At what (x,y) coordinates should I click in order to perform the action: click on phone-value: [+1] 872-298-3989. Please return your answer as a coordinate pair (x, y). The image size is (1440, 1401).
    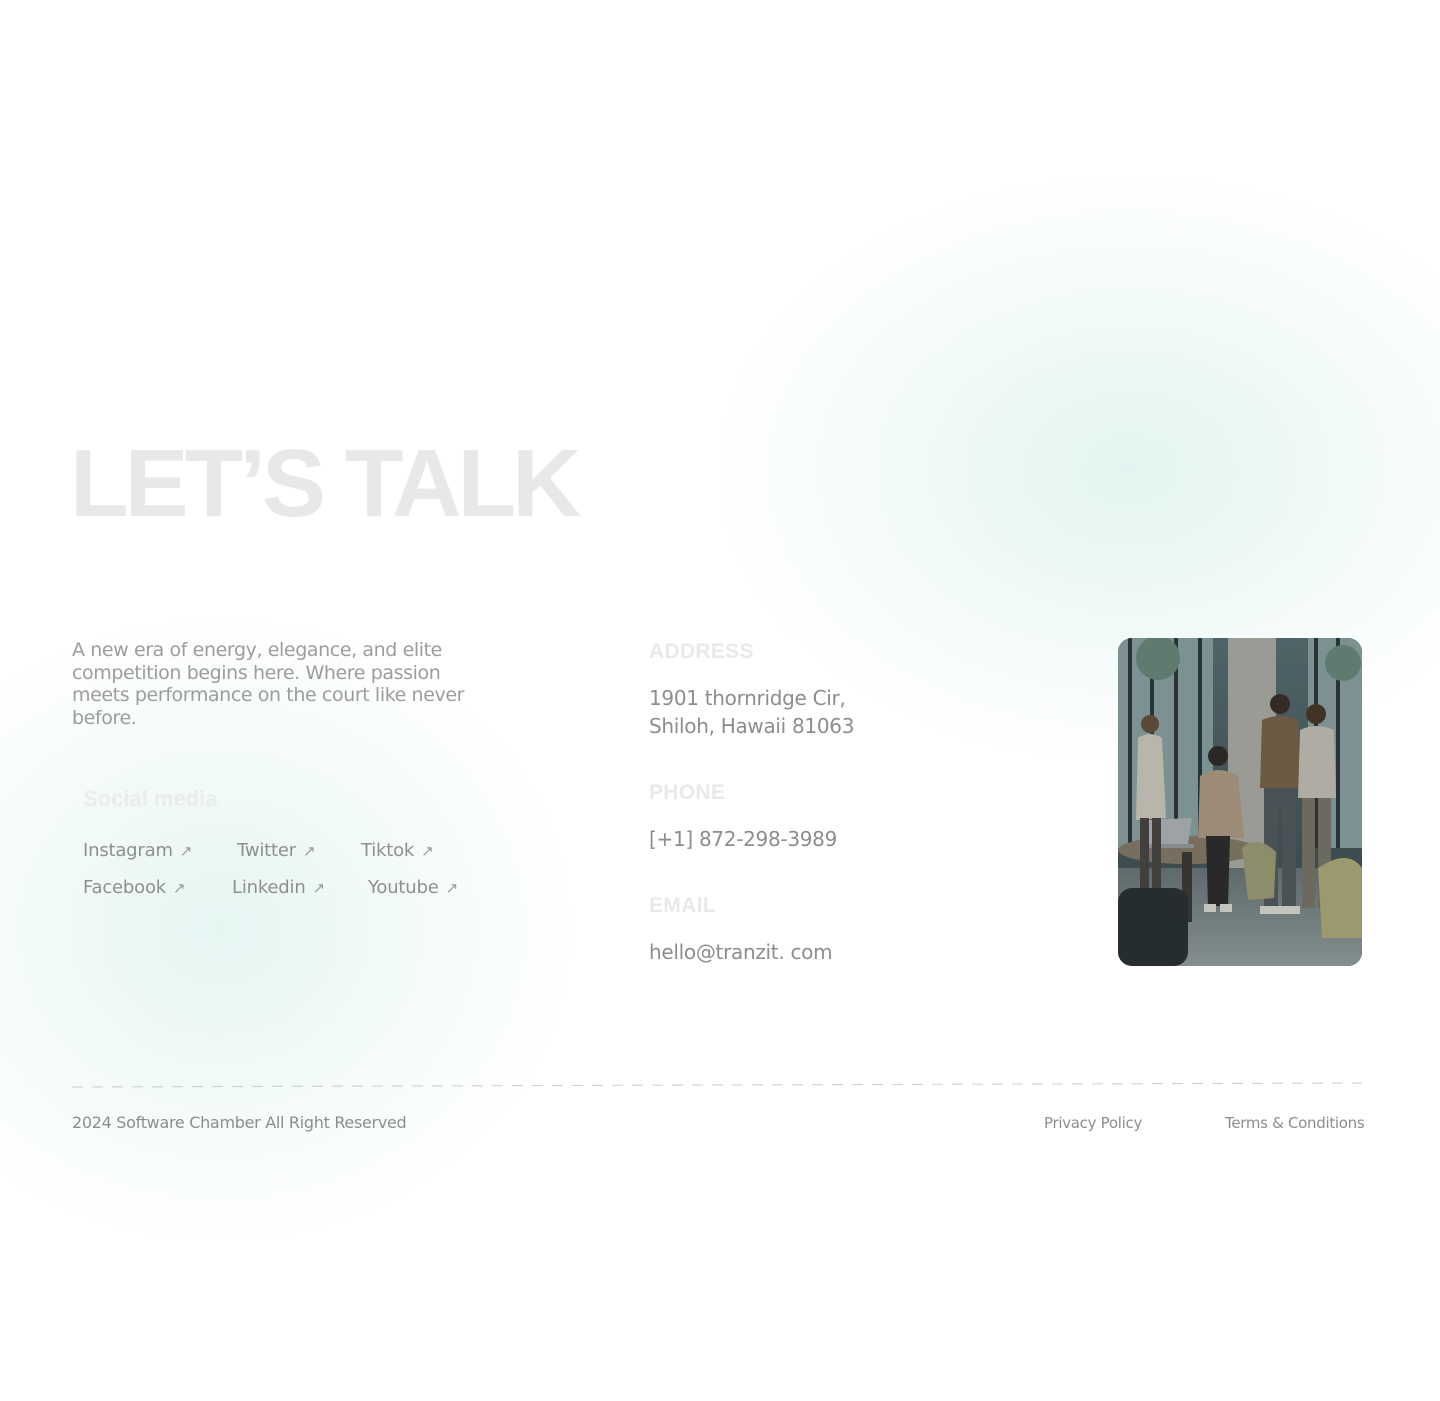
    Looking at the image, I should click on (743, 839).